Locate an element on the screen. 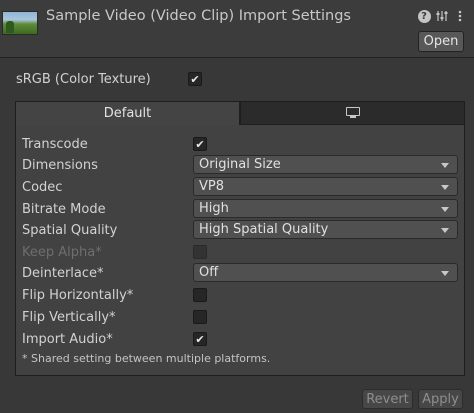  platform-tabs: Default is located at coordinates (240, 113).